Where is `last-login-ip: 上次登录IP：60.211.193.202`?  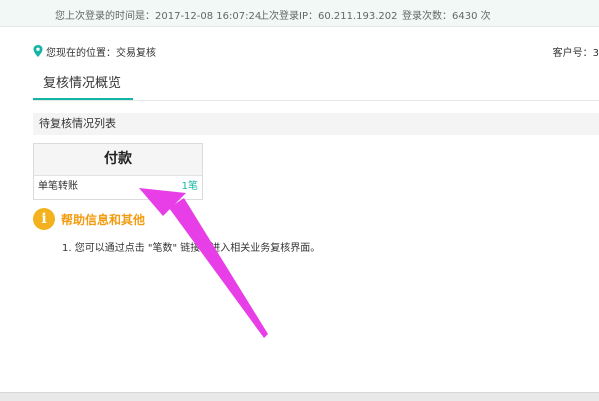
last-login-ip: 上次登录IP：60.211.193.202 is located at coordinates (328, 16).